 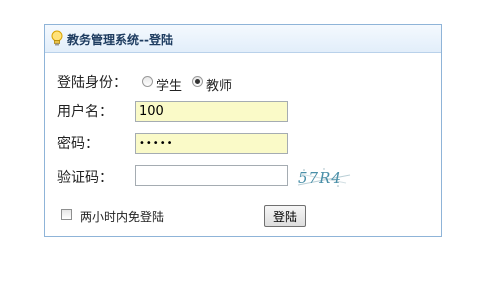 I want to click on radio-student-label: 学生, so click(x=169, y=86).